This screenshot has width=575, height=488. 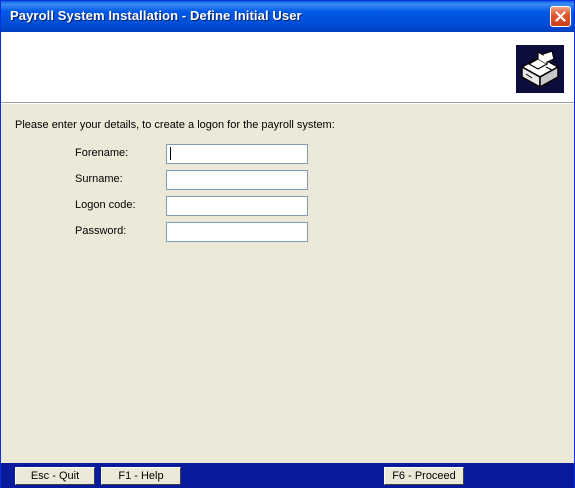 What do you see at coordinates (287, 475) in the screenshot?
I see `function-key-bar: Esc - Quit F1 - Help F6 - Proceed` at bounding box center [287, 475].